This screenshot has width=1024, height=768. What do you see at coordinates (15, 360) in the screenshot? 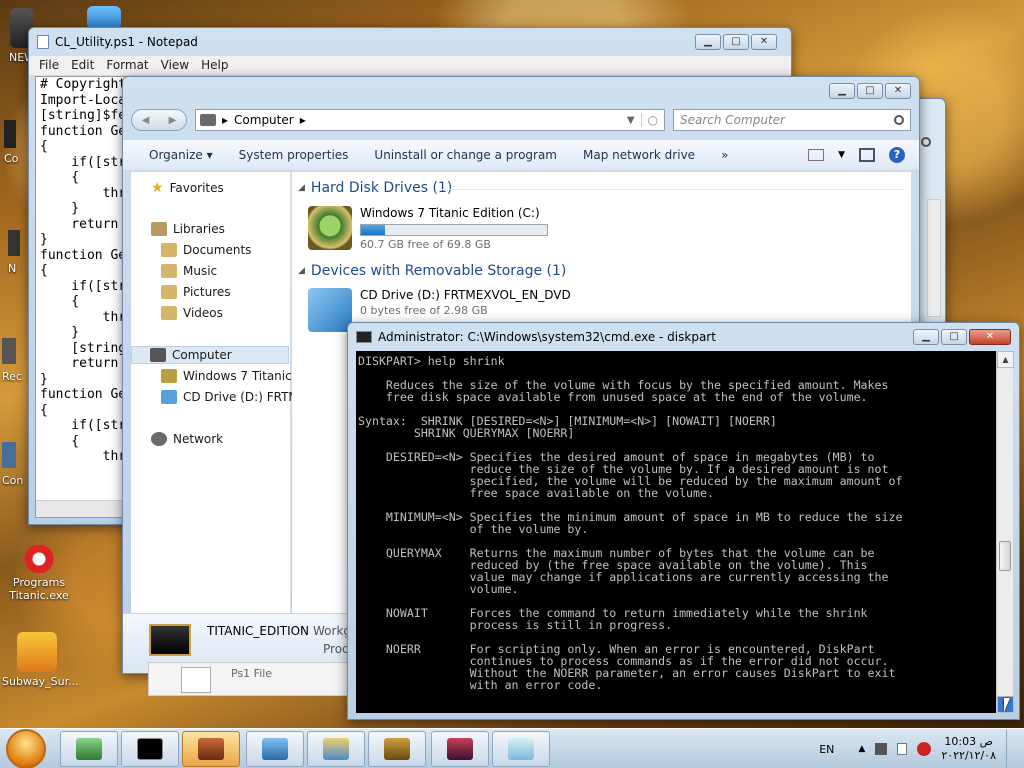
I see `desktop-icon-recycle: Rec` at bounding box center [15, 360].